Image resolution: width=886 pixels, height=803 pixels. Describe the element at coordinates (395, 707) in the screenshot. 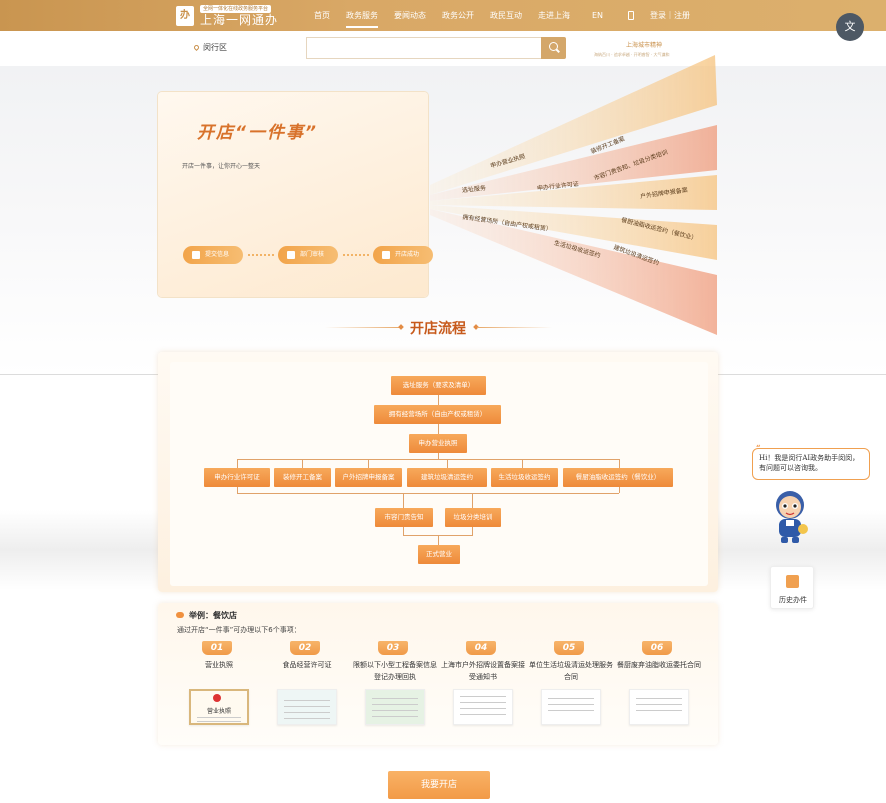

I see `project-filing-thumbnail` at that location.